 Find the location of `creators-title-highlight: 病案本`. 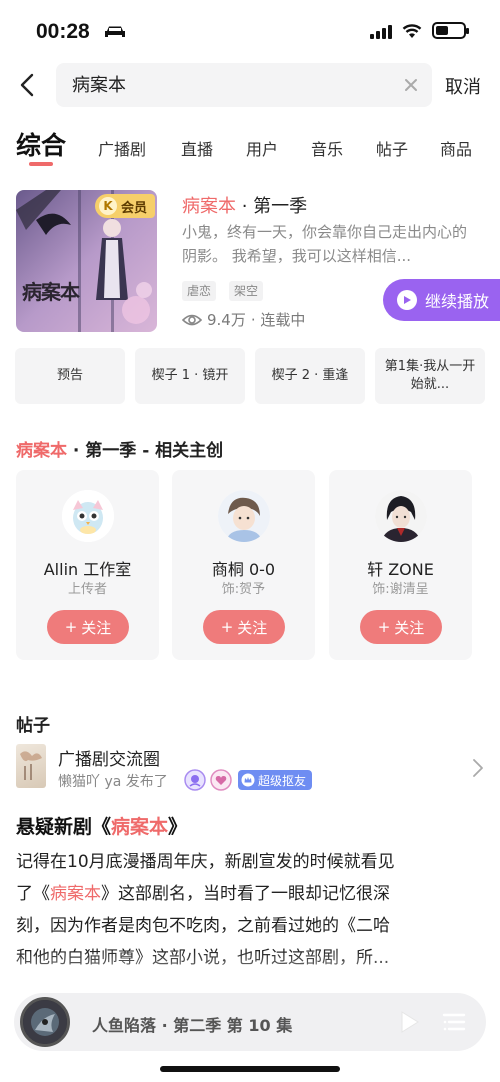

creators-title-highlight: 病案本 is located at coordinates (41, 451).